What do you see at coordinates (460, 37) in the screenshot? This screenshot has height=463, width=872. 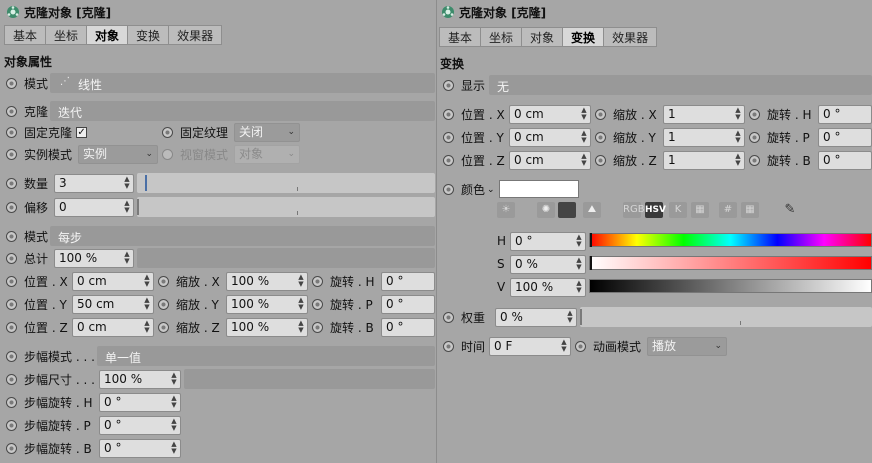 I see `right-tab-basic: 基本` at bounding box center [460, 37].